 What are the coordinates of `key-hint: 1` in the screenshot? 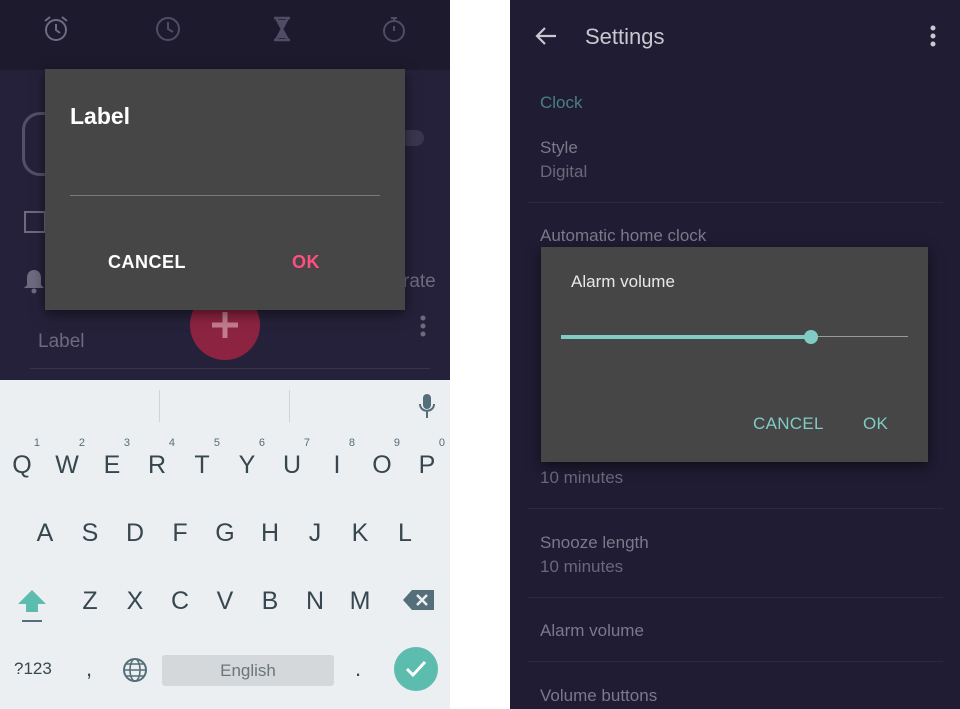 It's located at (36, 443).